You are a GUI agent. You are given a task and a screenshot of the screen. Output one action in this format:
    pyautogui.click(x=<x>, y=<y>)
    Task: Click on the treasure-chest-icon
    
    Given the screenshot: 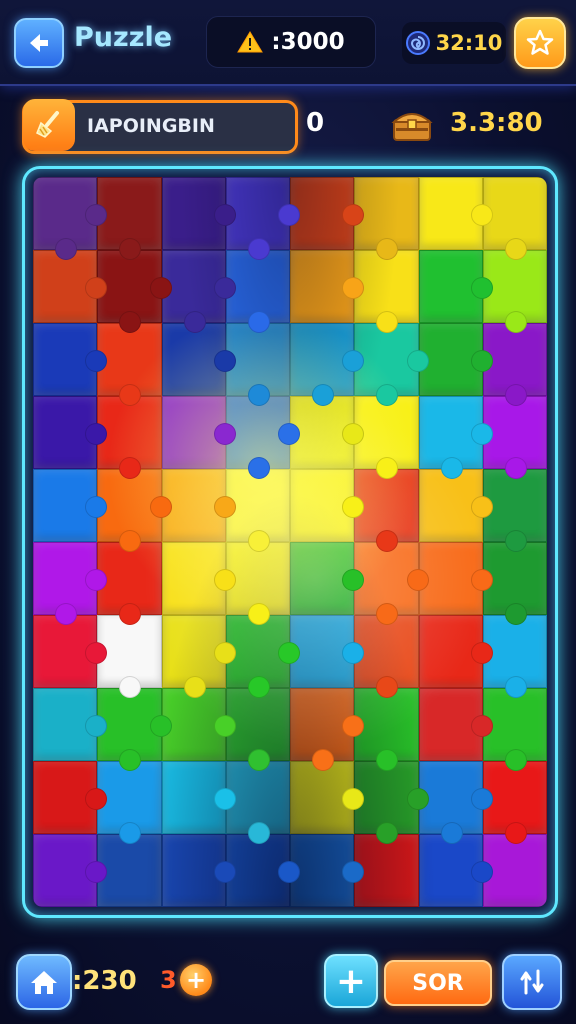 What is the action you would take?
    pyautogui.click(x=412, y=127)
    